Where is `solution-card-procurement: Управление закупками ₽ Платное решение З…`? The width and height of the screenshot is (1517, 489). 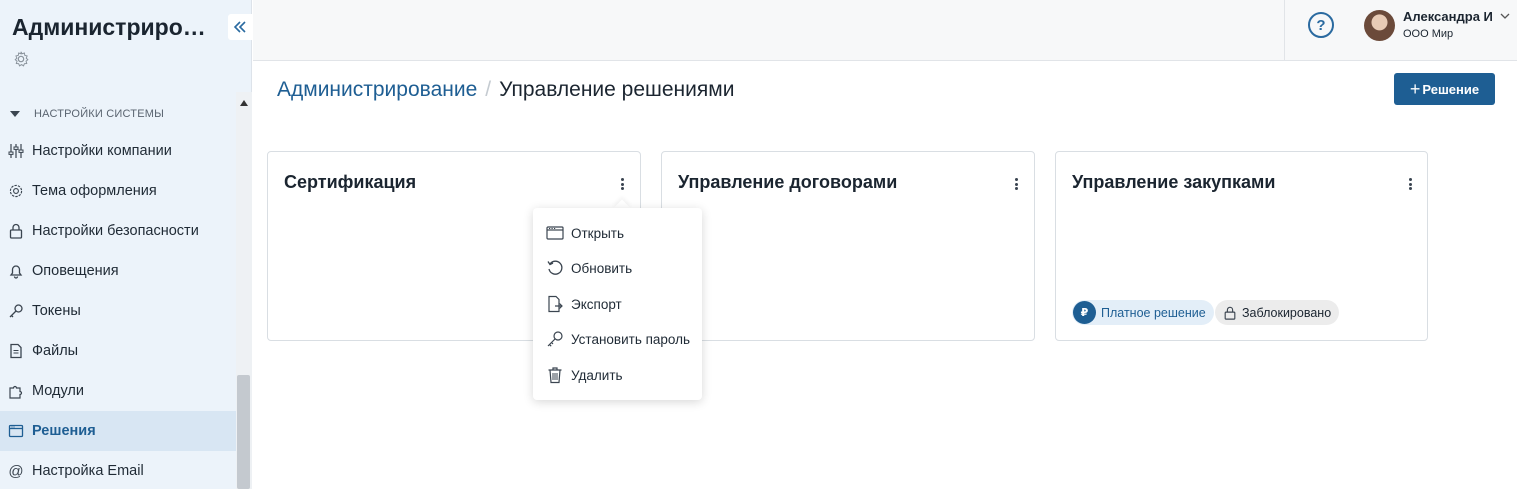
solution-card-procurement: Управление закупками ₽ Платное решение З… is located at coordinates (1241, 246).